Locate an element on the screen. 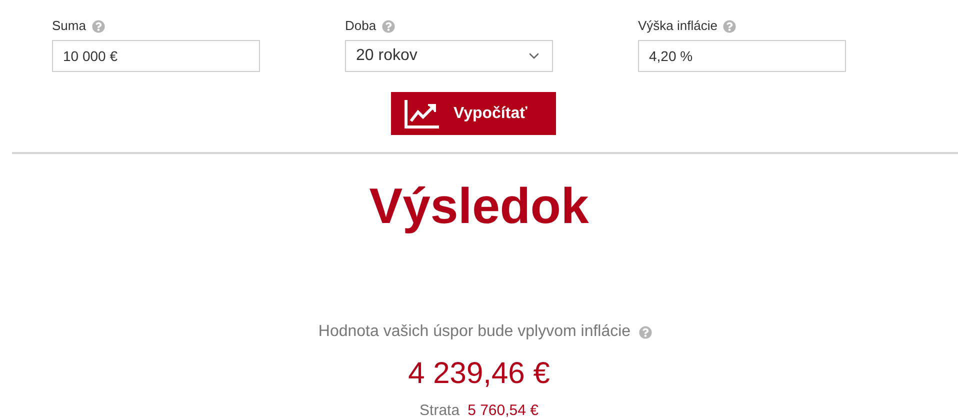  field-label: Výška inflácie is located at coordinates (678, 26).